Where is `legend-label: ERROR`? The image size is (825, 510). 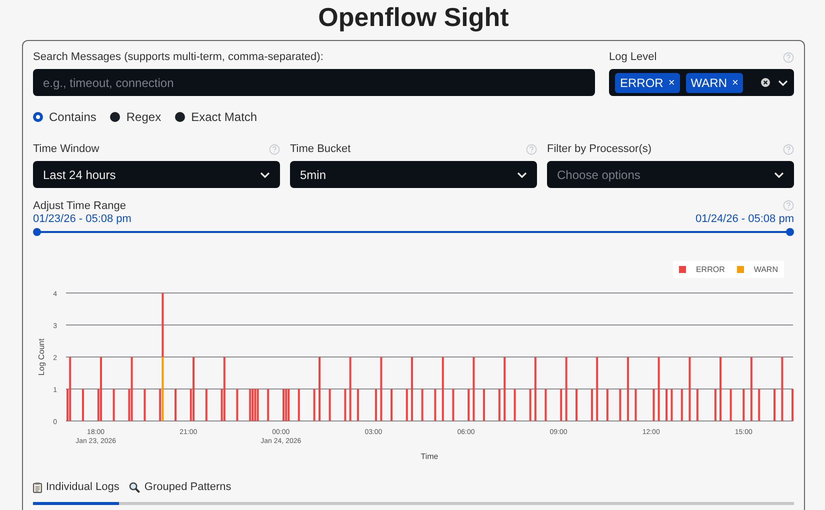 legend-label: ERROR is located at coordinates (710, 269).